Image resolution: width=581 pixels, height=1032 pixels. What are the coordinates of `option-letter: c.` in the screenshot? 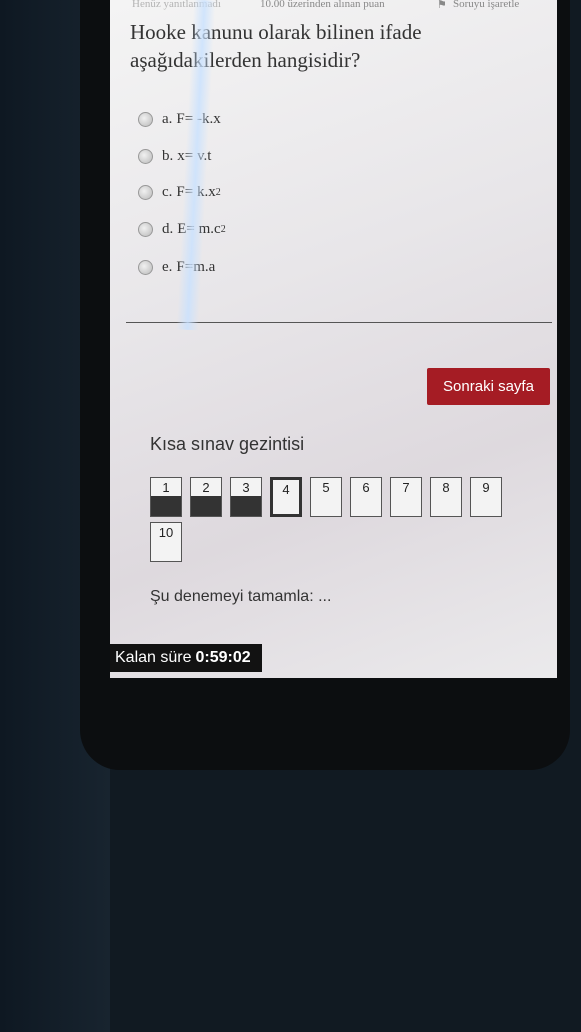 It's located at (167, 191).